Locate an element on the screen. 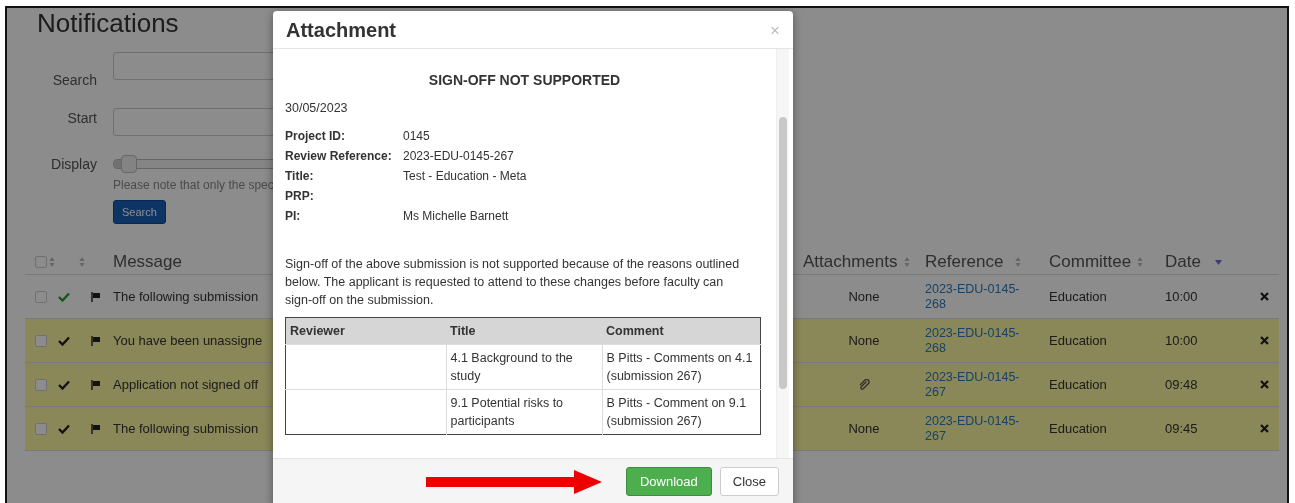 This screenshot has height=503, width=1295. body-paragraph: Sign-off of the above submission is not supported because of the reasons outlined below. The applicant is requested to attend to these changes before faculty can sign-off on the submission. is located at coordinates (513, 282).